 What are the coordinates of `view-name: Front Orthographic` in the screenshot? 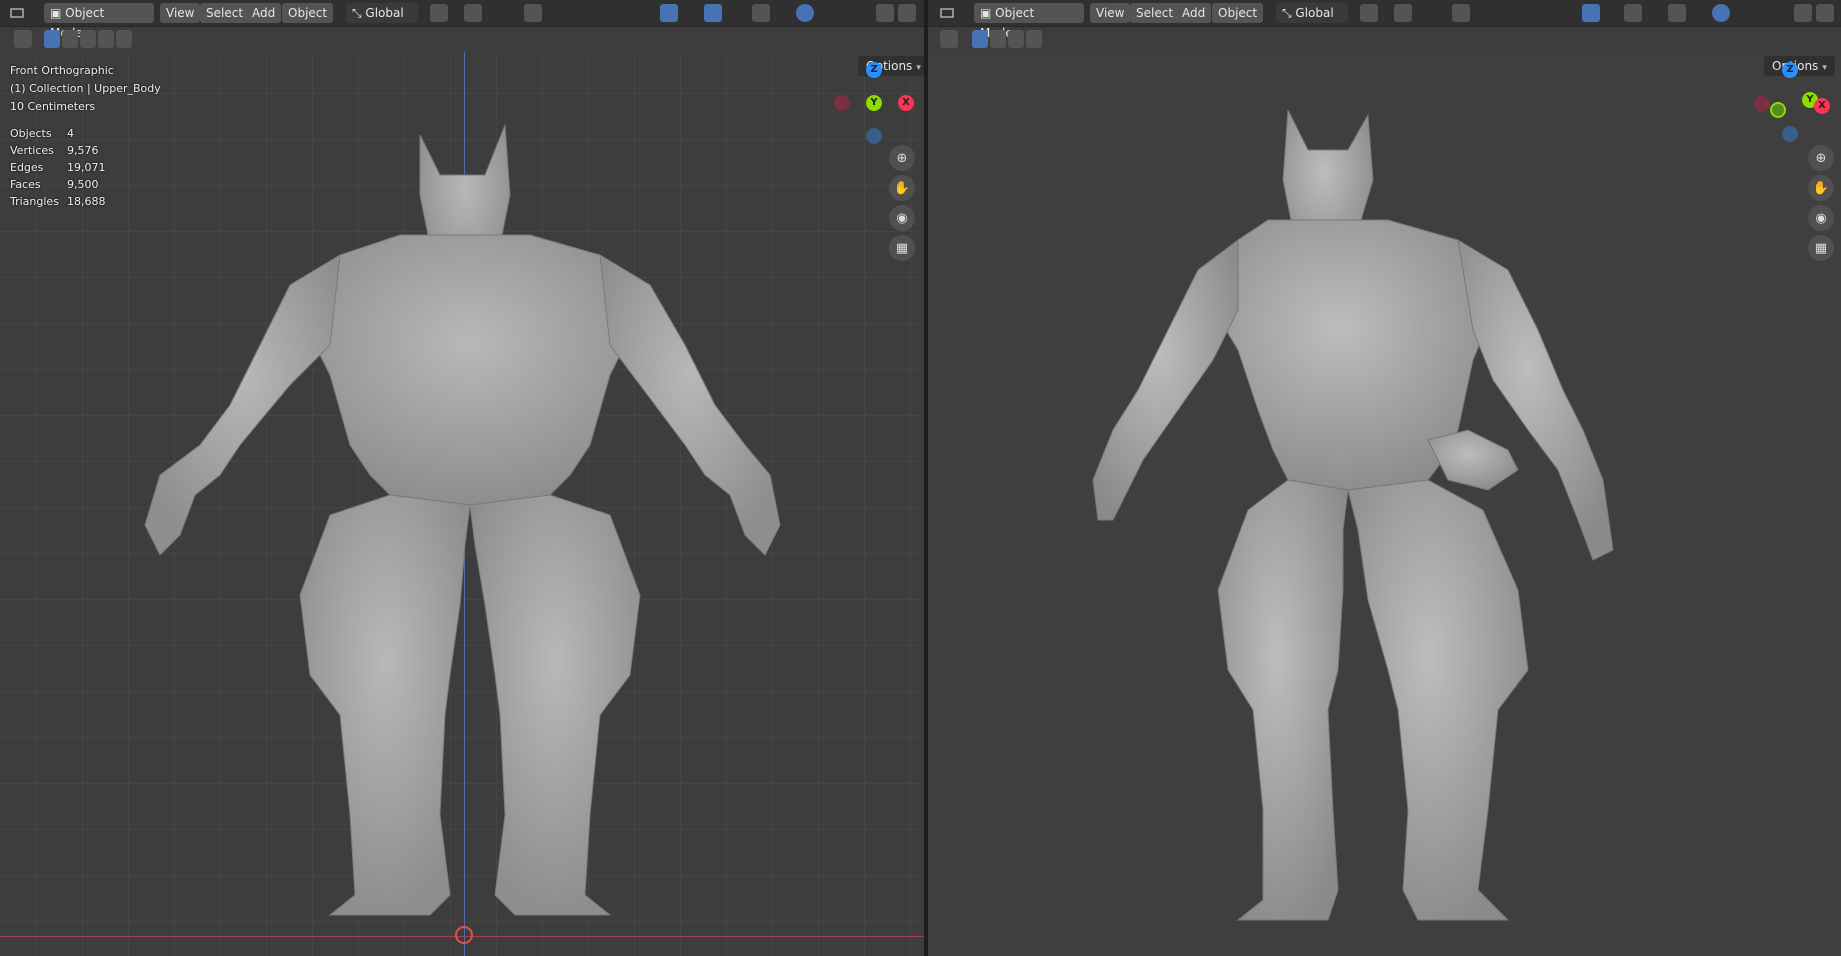 It's located at (62, 70).